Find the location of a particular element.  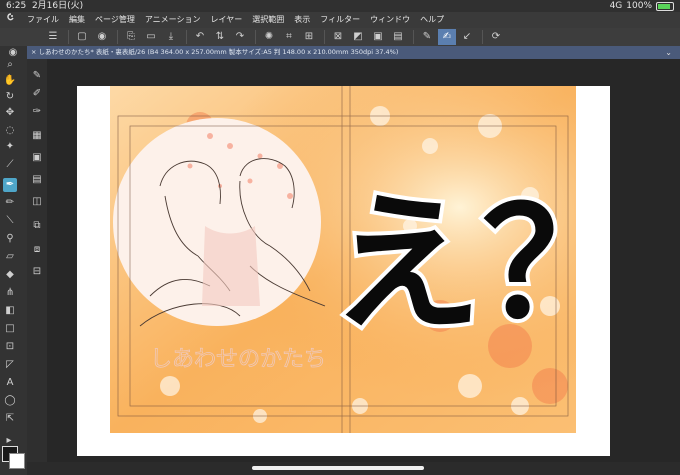

sub-color is located at coordinates (17, 461).